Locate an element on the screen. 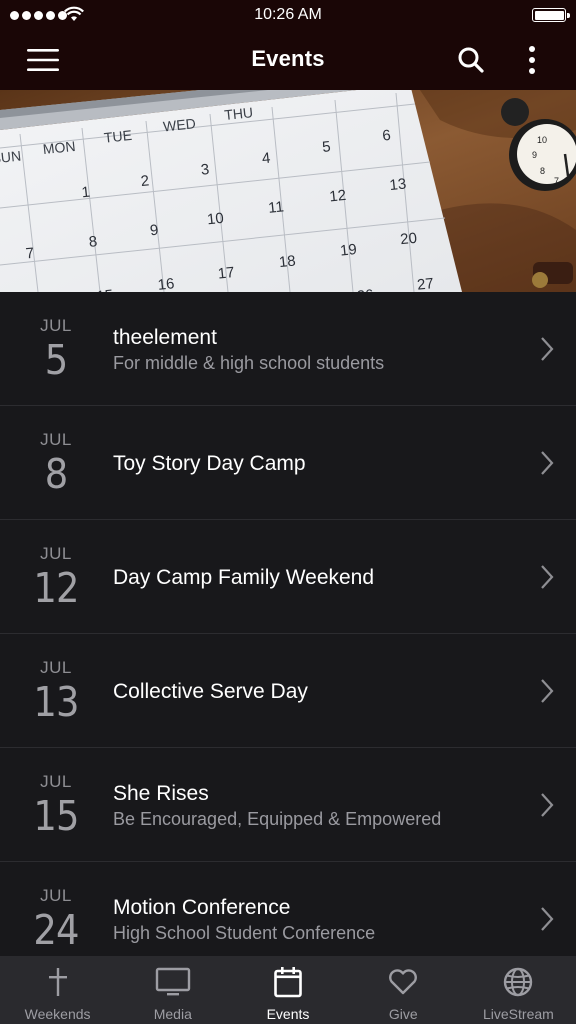 The width and height of the screenshot is (576, 1024). svg-text: 18 is located at coordinates (287, 261).